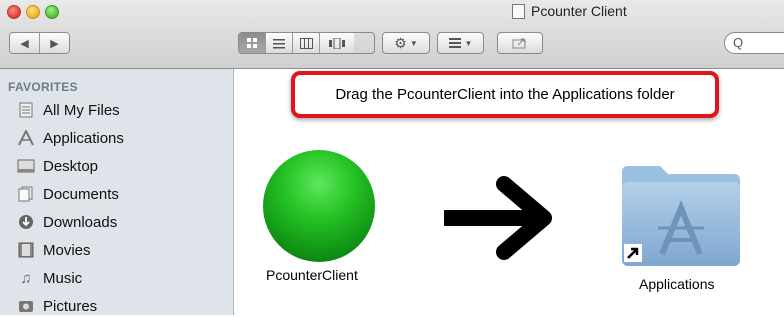 This screenshot has width=784, height=317. Describe the element at coordinates (738, 42) in the screenshot. I see `search-icon: Q` at that location.